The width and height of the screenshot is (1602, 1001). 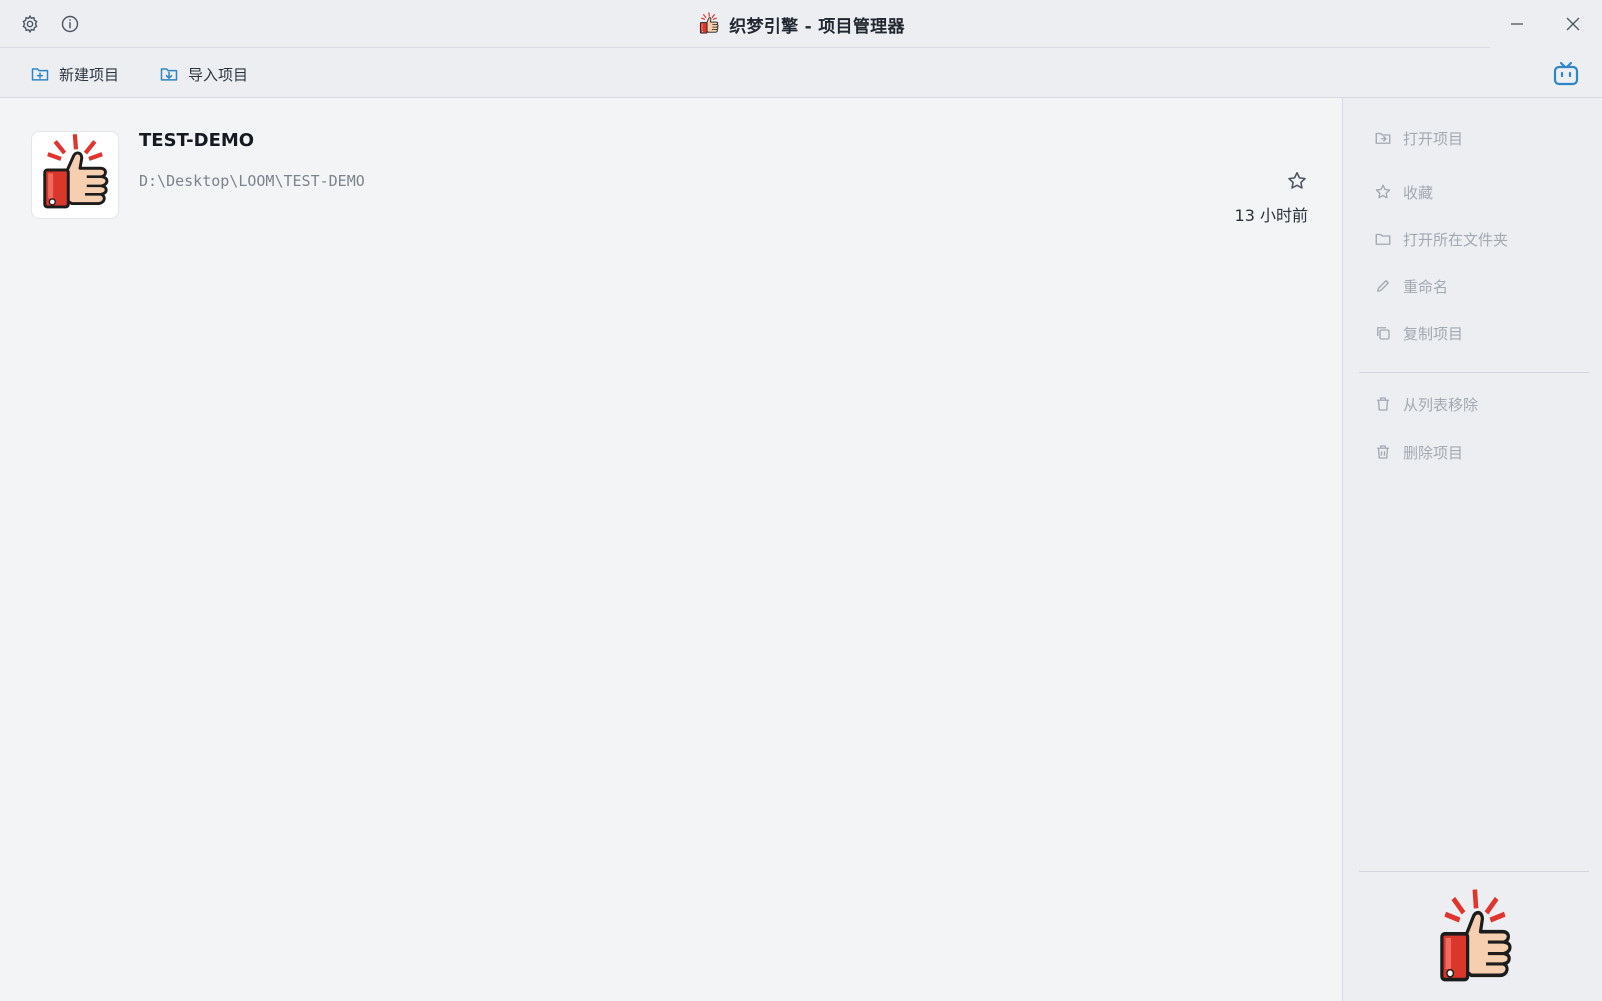 What do you see at coordinates (169, 74) in the screenshot?
I see `folder-import-icon` at bounding box center [169, 74].